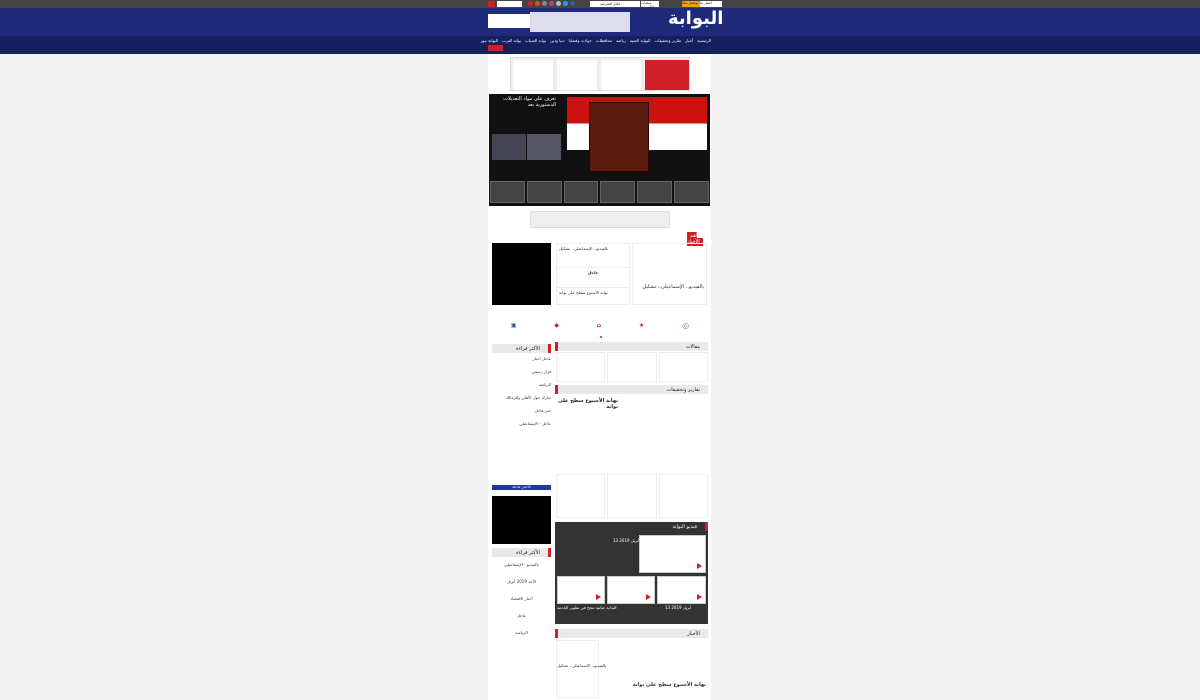 The width and height of the screenshot is (1200, 700). I want to click on thumb-strip, so click(599, 192).